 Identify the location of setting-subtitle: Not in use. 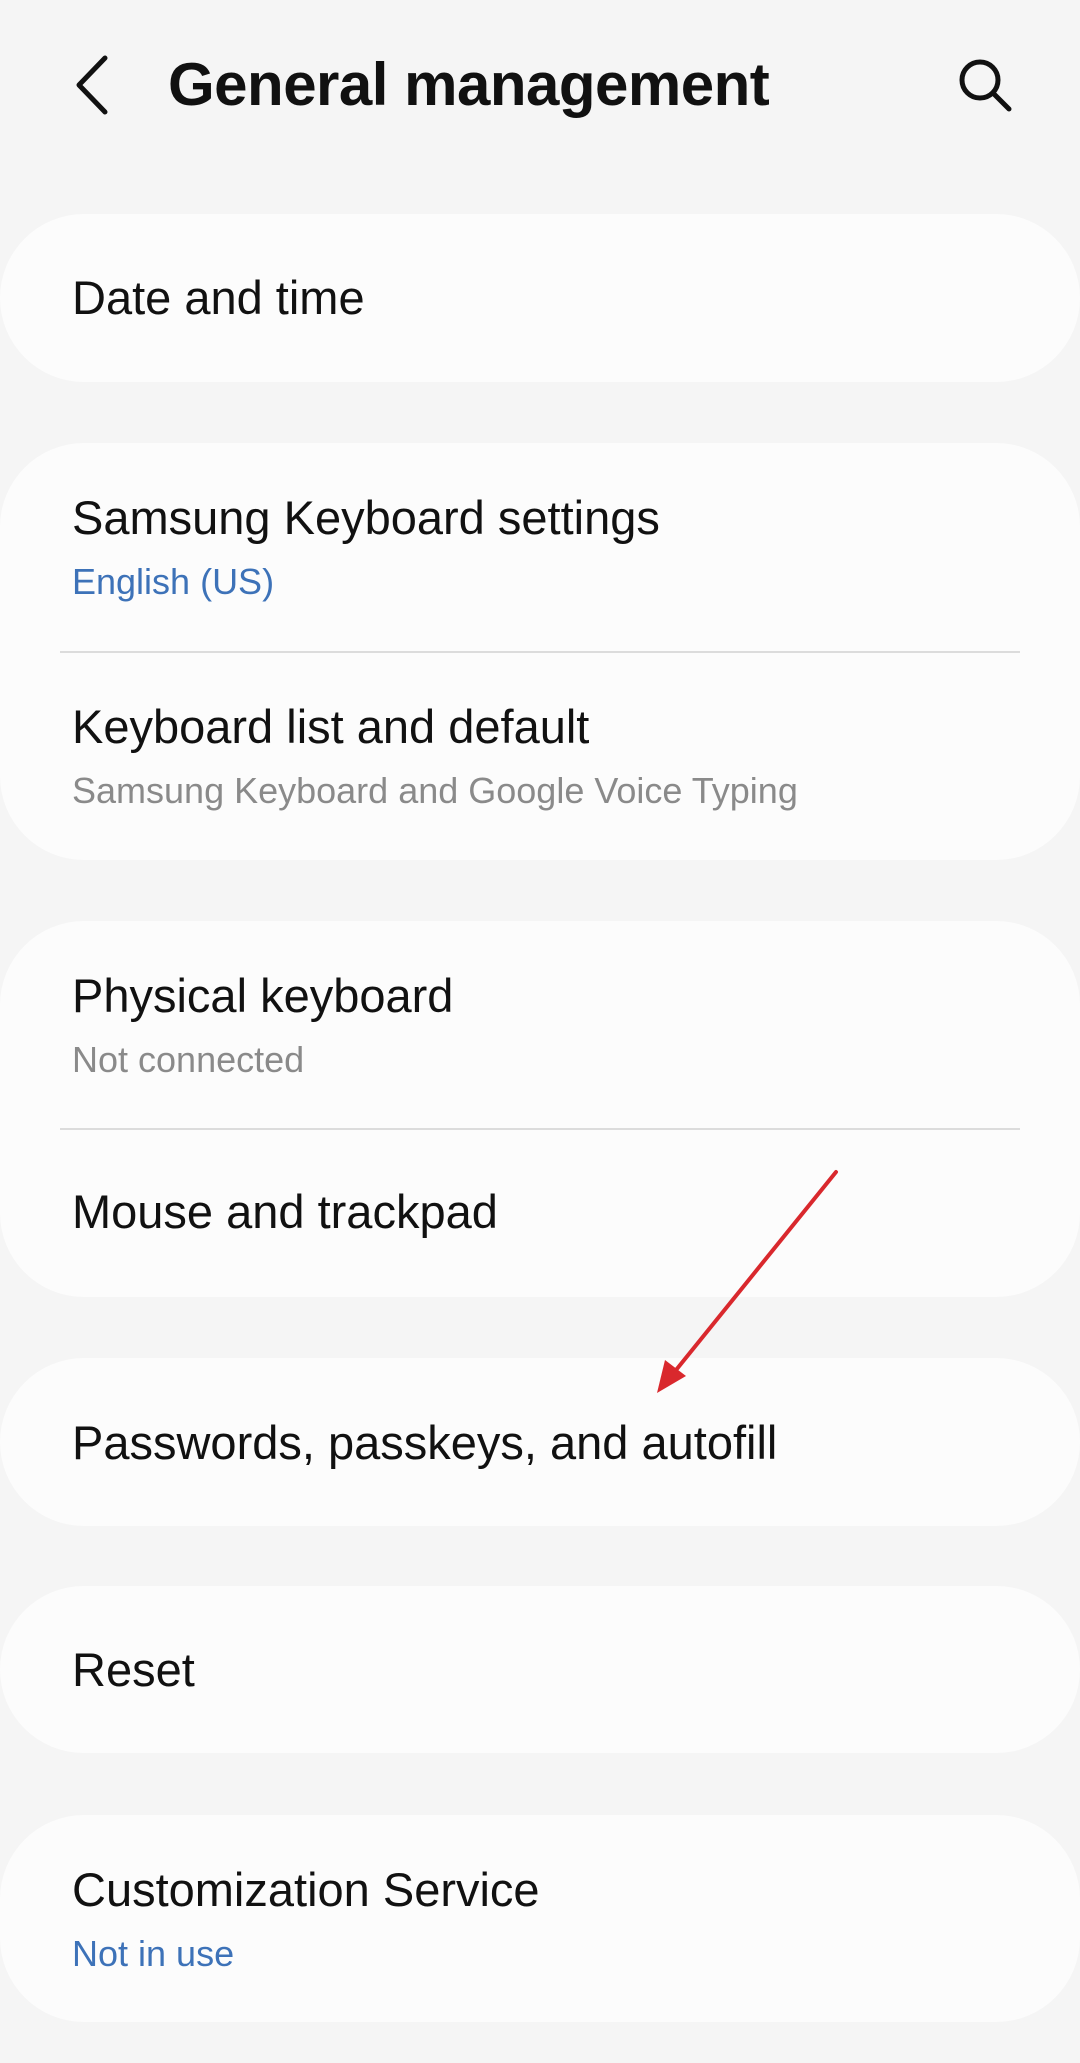
(153, 1953).